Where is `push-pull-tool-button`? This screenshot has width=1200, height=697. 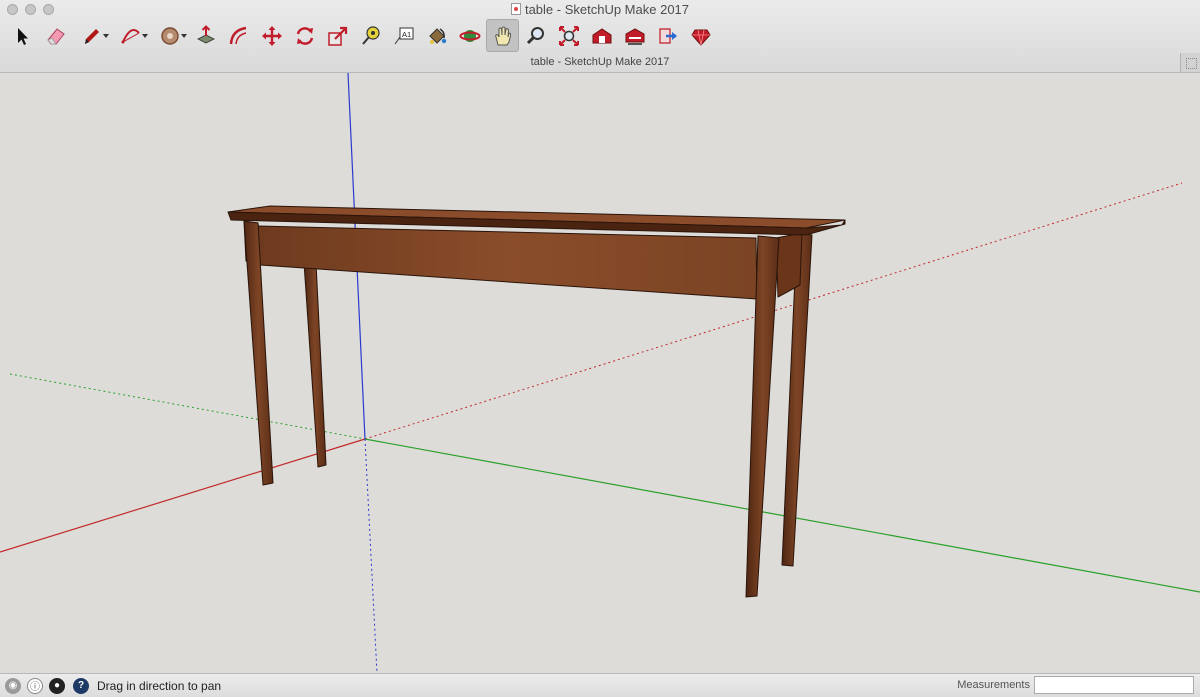 push-pull-tool-button is located at coordinates (205, 35).